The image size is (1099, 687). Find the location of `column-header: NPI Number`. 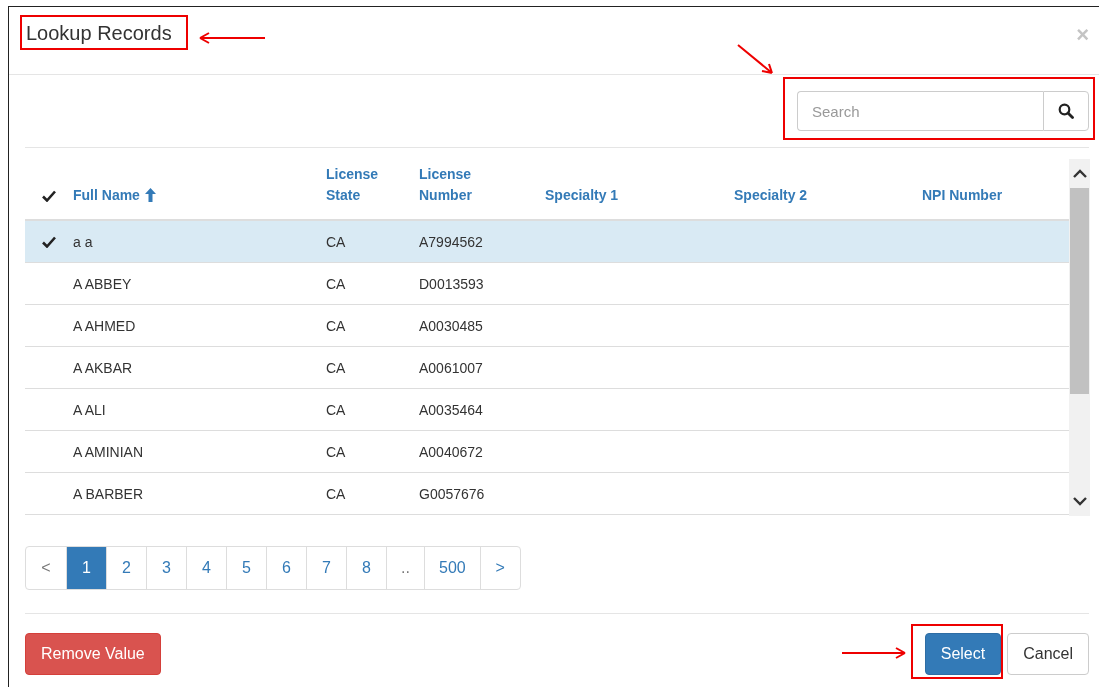

column-header: NPI Number is located at coordinates (962, 195).